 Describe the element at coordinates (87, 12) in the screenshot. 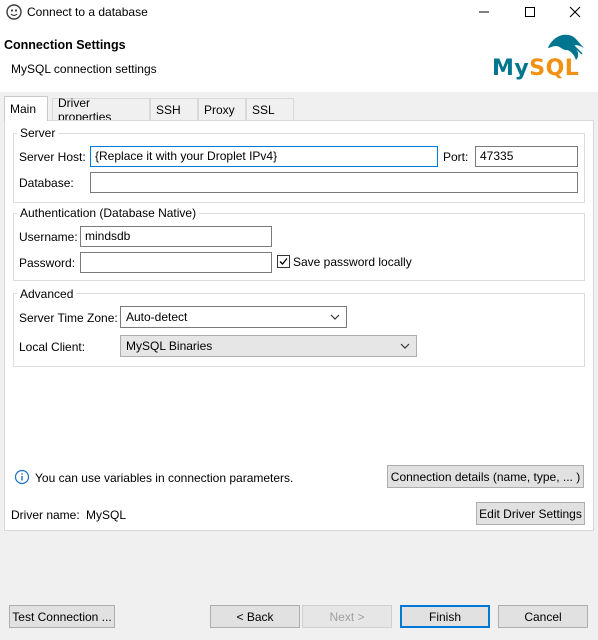

I see `window-title: Connect to a database` at that location.